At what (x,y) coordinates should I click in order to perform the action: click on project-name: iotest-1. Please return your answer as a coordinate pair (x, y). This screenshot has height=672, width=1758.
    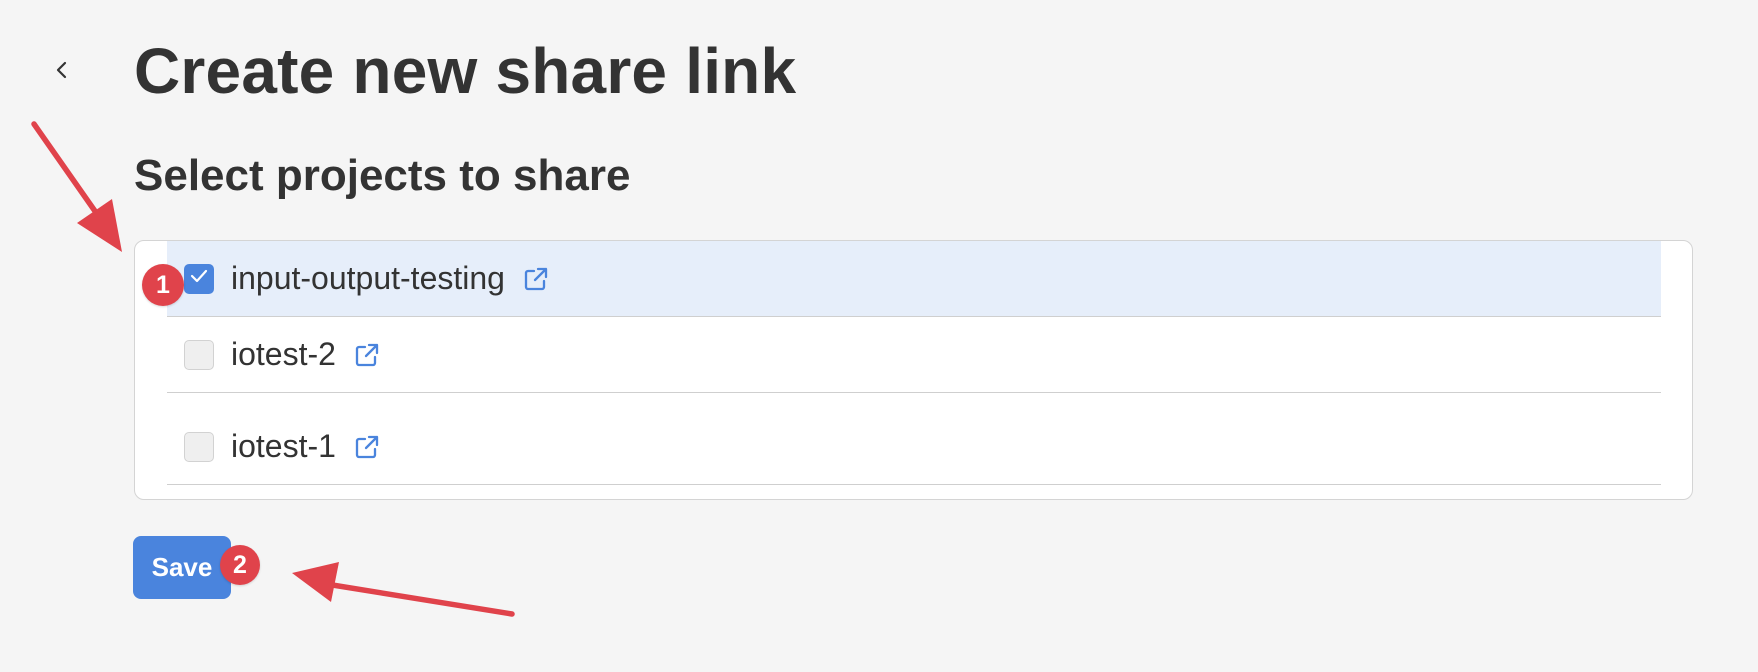
    Looking at the image, I should click on (283, 446).